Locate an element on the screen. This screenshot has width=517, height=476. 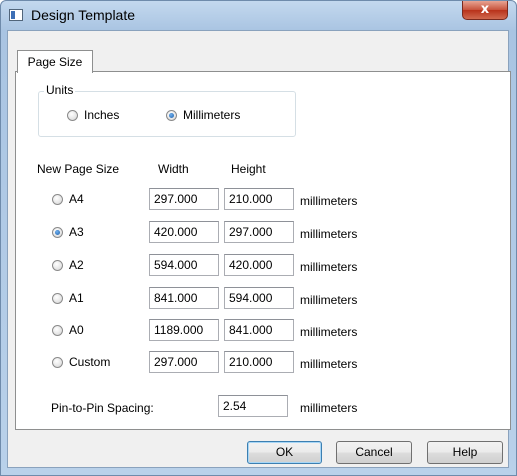
pin-spacing-unit-label: millimeters is located at coordinates (329, 408).